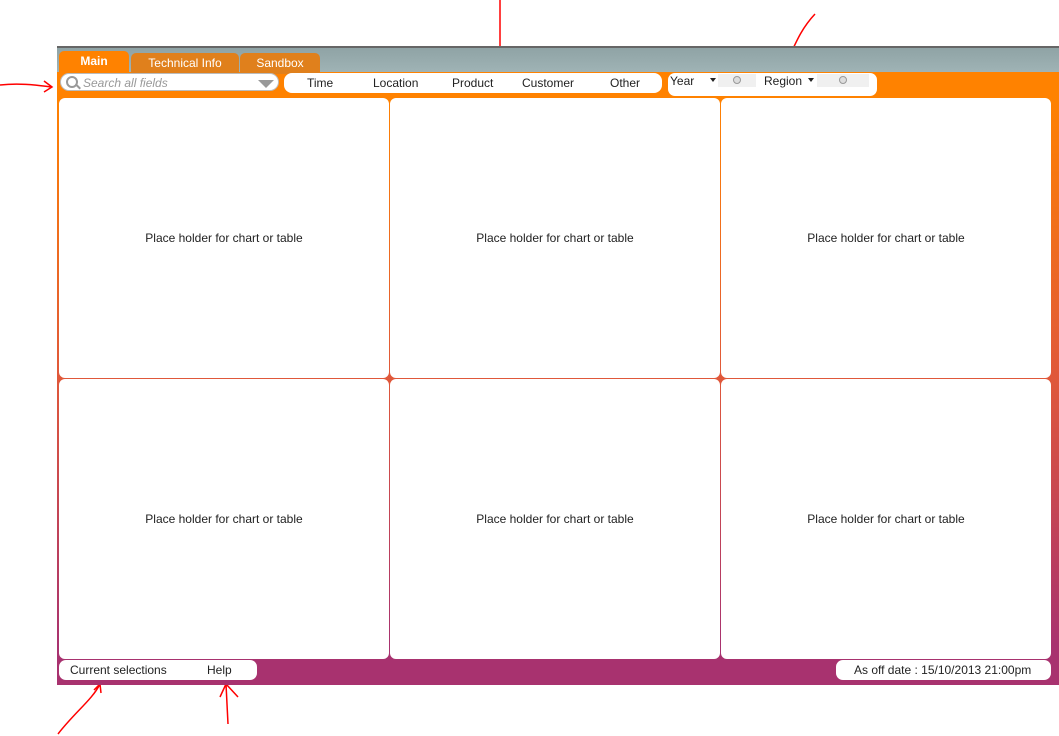  Describe the element at coordinates (320, 83) in the screenshot. I see `dimension-time: Time` at that location.